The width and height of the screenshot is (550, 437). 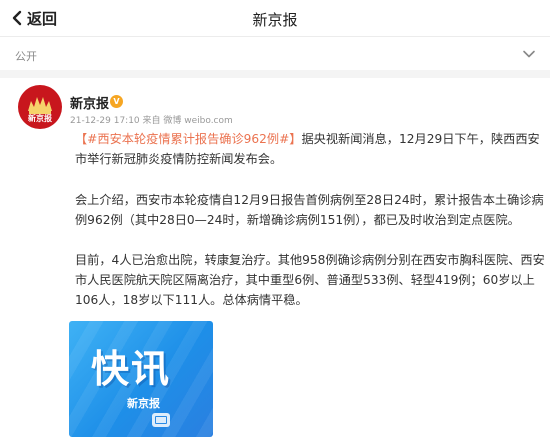 I want to click on topic-link: 【#西安本轮疫情累计报告确诊962例#】, so click(x=188, y=139).